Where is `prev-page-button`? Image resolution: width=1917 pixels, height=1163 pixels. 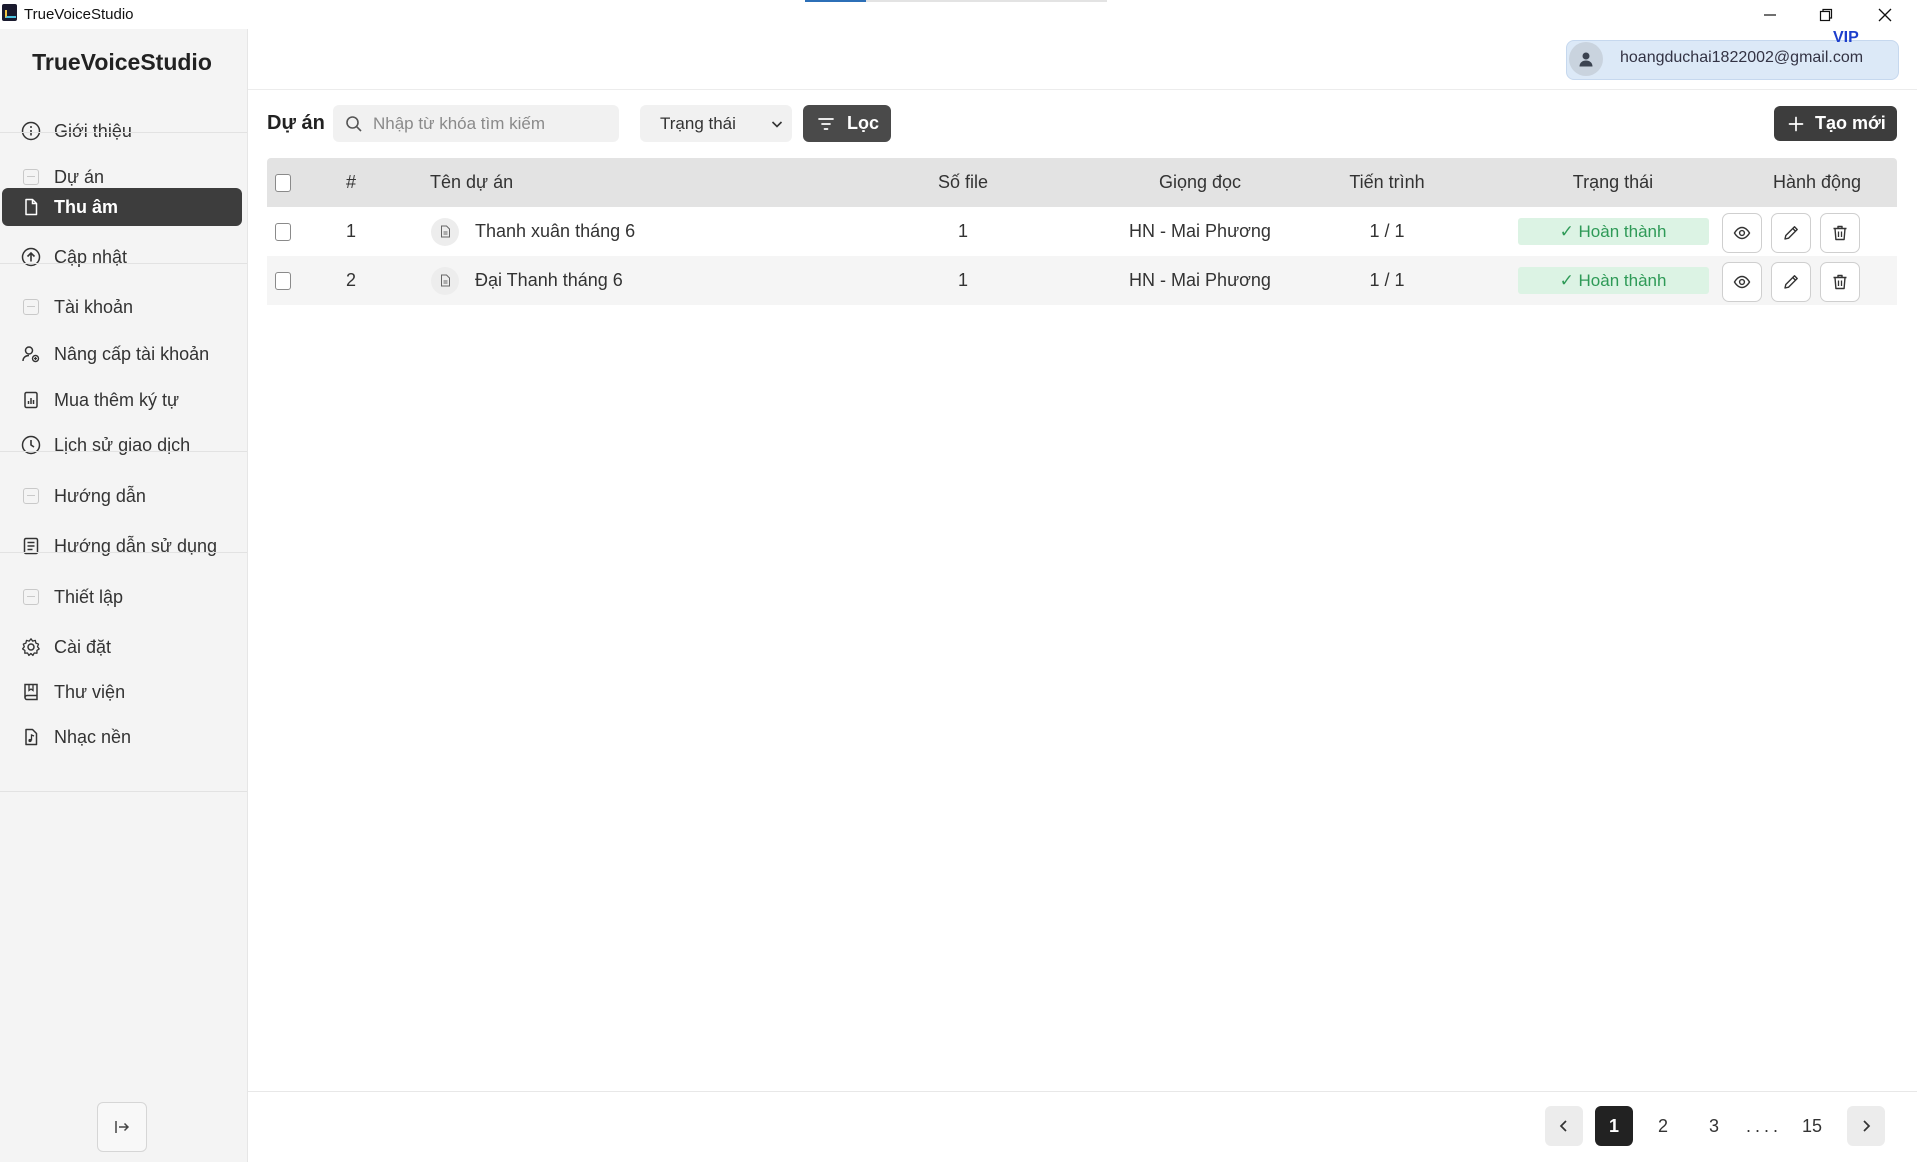 prev-page-button is located at coordinates (1564, 1126).